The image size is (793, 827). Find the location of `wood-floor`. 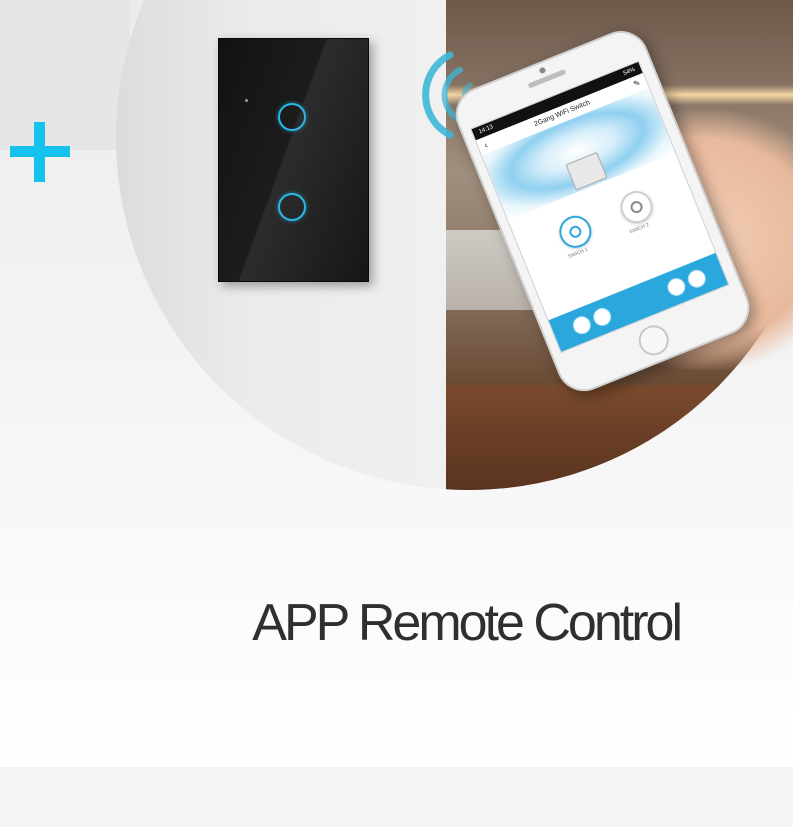

wood-floor is located at coordinates (619, 437).